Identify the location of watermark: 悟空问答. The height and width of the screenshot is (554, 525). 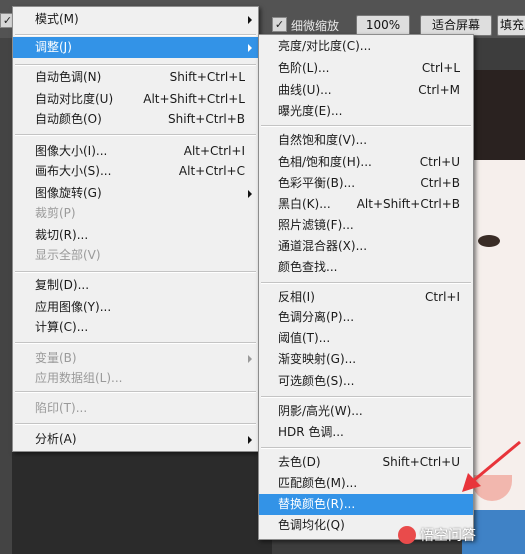
(437, 536).